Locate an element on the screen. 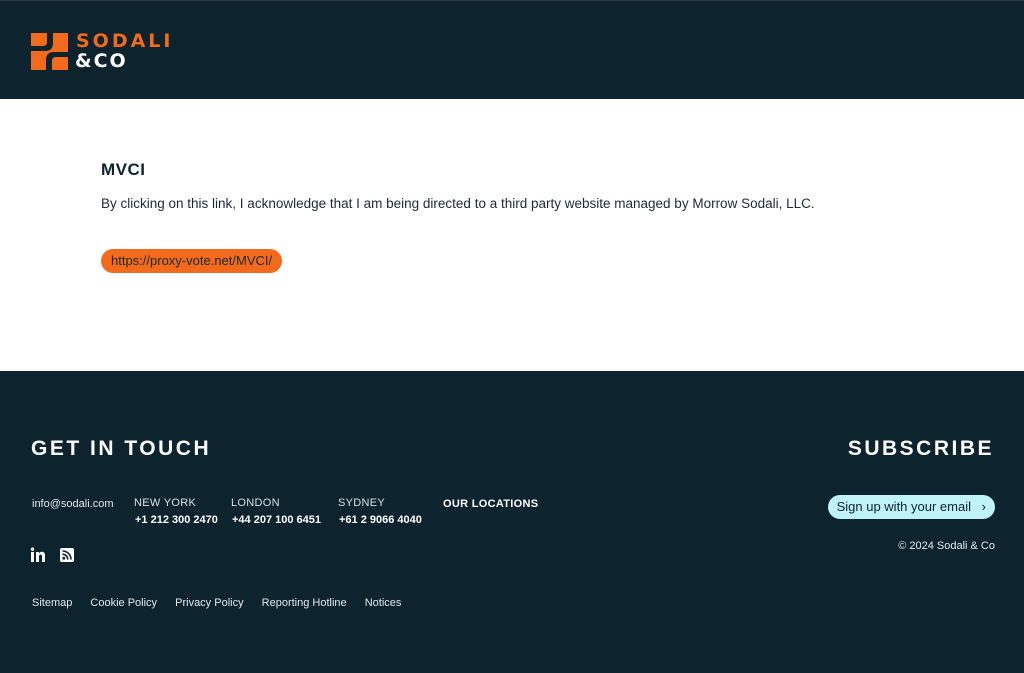  logo-wordmark-co: &CO is located at coordinates (101, 61).